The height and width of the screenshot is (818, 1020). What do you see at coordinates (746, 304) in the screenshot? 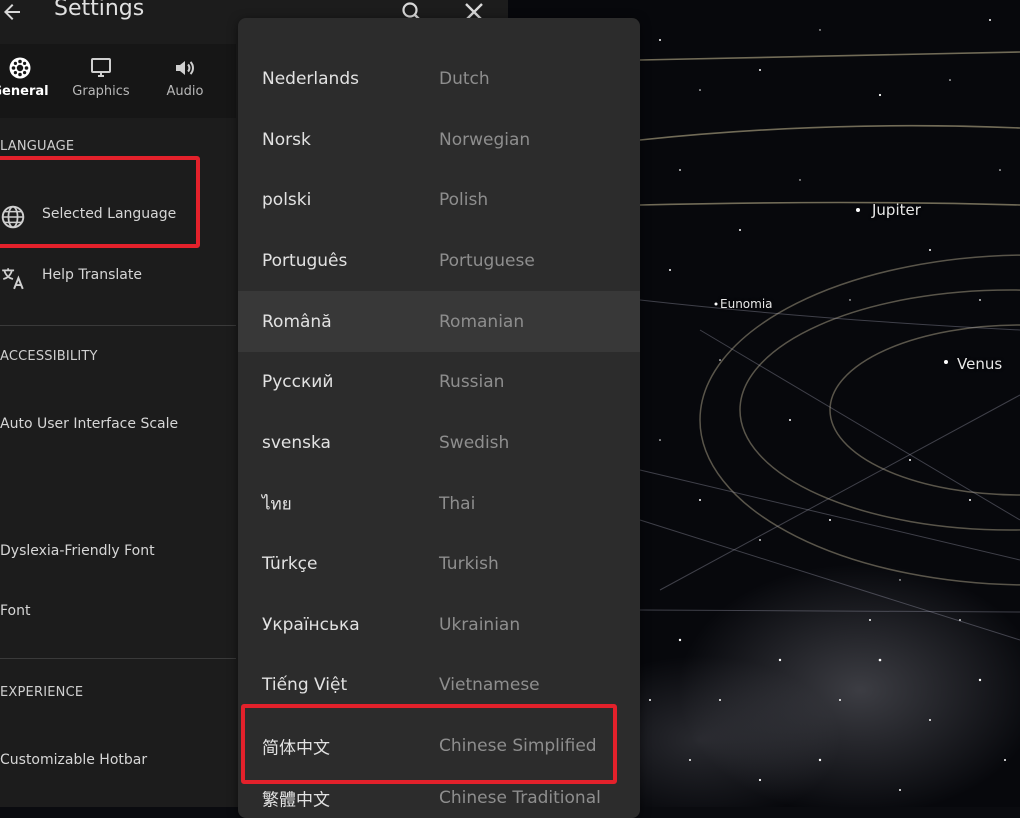
I see `eunomia-label: Eunomia` at bounding box center [746, 304].